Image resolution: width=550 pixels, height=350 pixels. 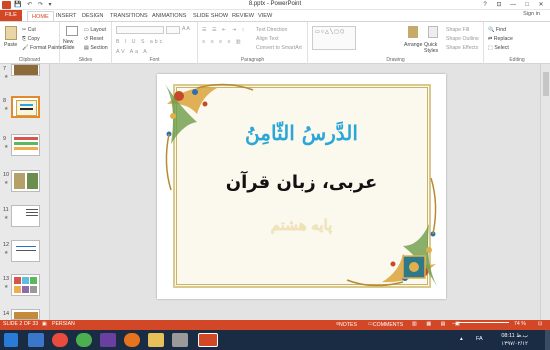 I want to click on tab-animations: ANIMATIONS, so click(x=169, y=16).